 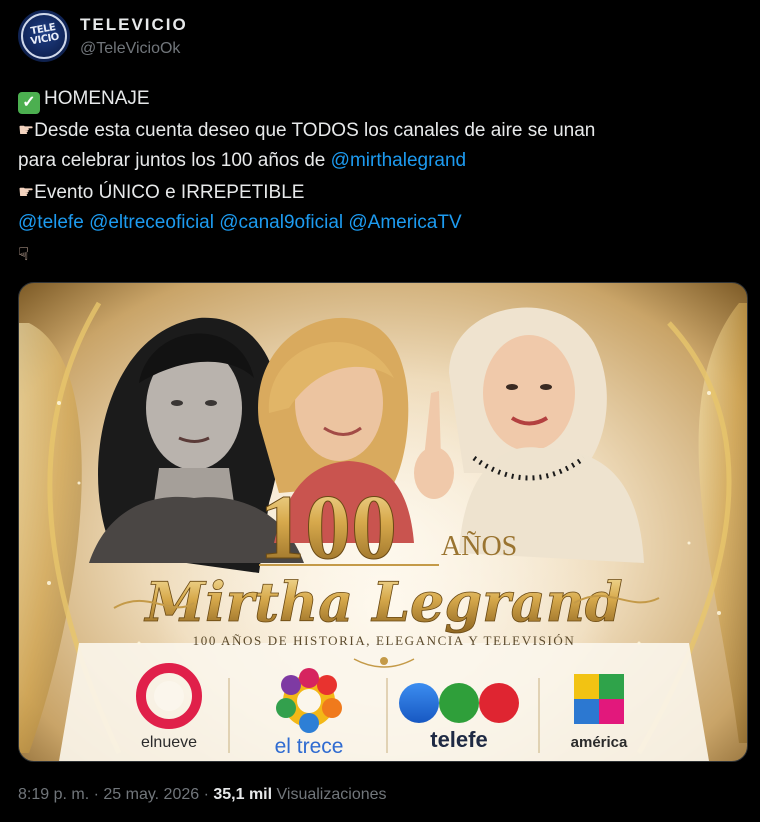 I want to click on tweet-line-1-text: HOMENAJE, so click(x=97, y=98).